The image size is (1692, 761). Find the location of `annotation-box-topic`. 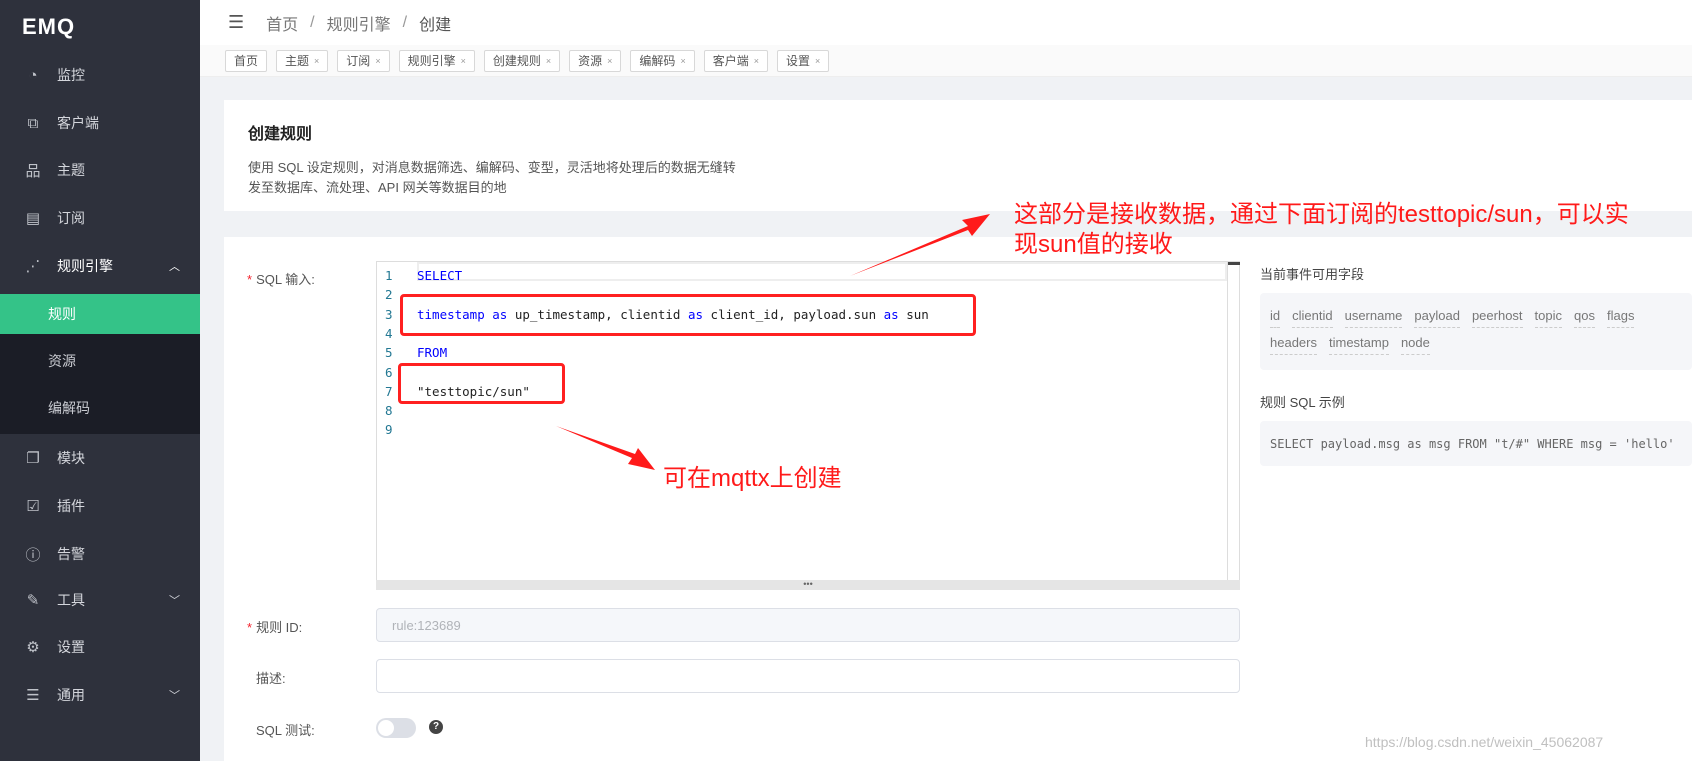

annotation-box-topic is located at coordinates (481, 383).